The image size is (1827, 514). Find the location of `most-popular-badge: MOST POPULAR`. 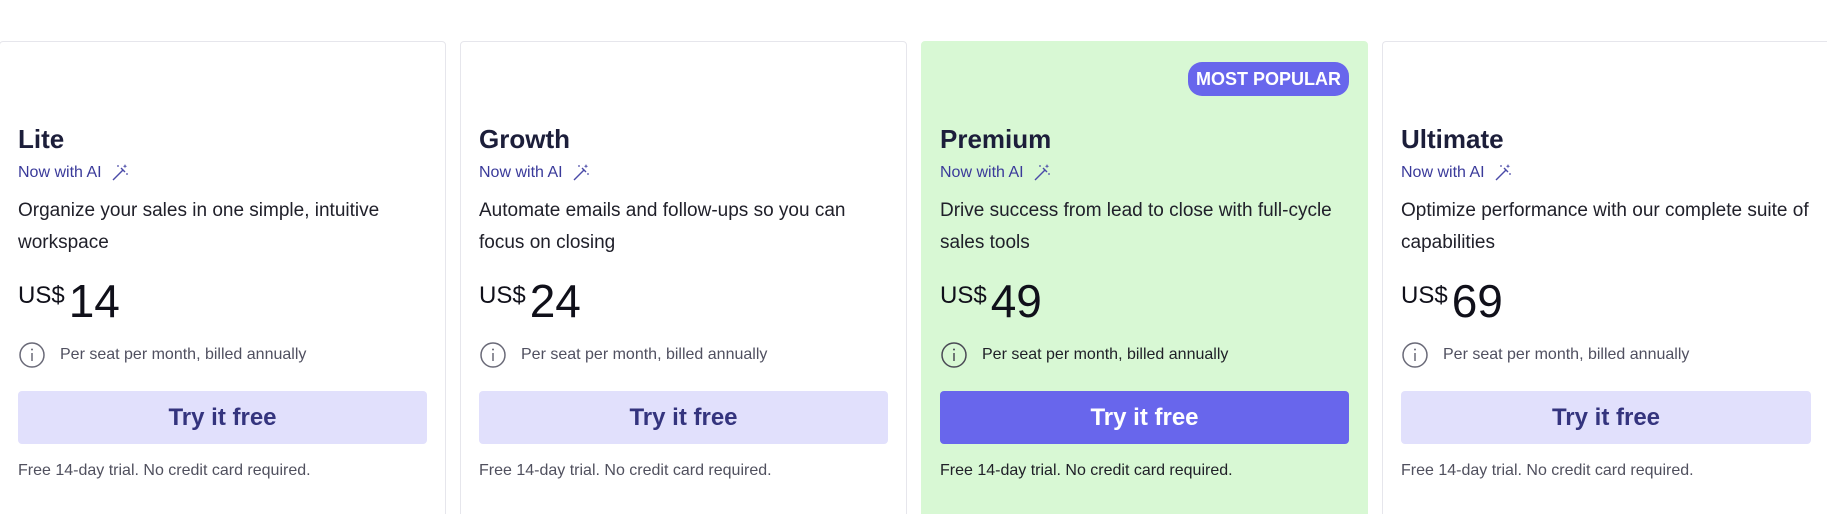

most-popular-badge: MOST POPULAR is located at coordinates (1268, 79).